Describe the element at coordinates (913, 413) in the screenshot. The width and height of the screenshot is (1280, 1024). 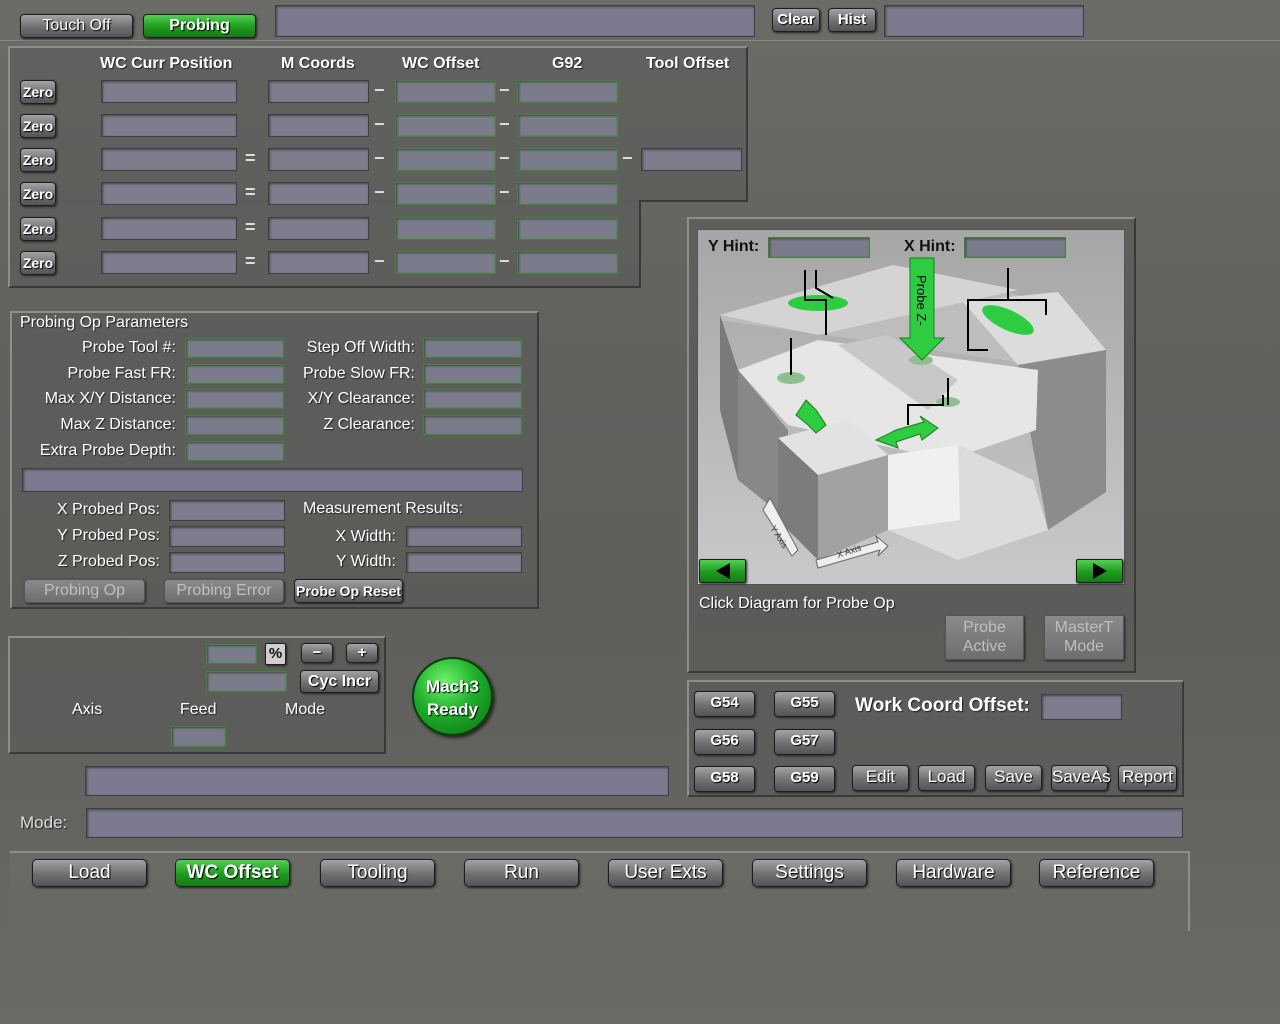
I see `probe-diagram-graphic: Probe Z- Y Axis X Axis` at that location.